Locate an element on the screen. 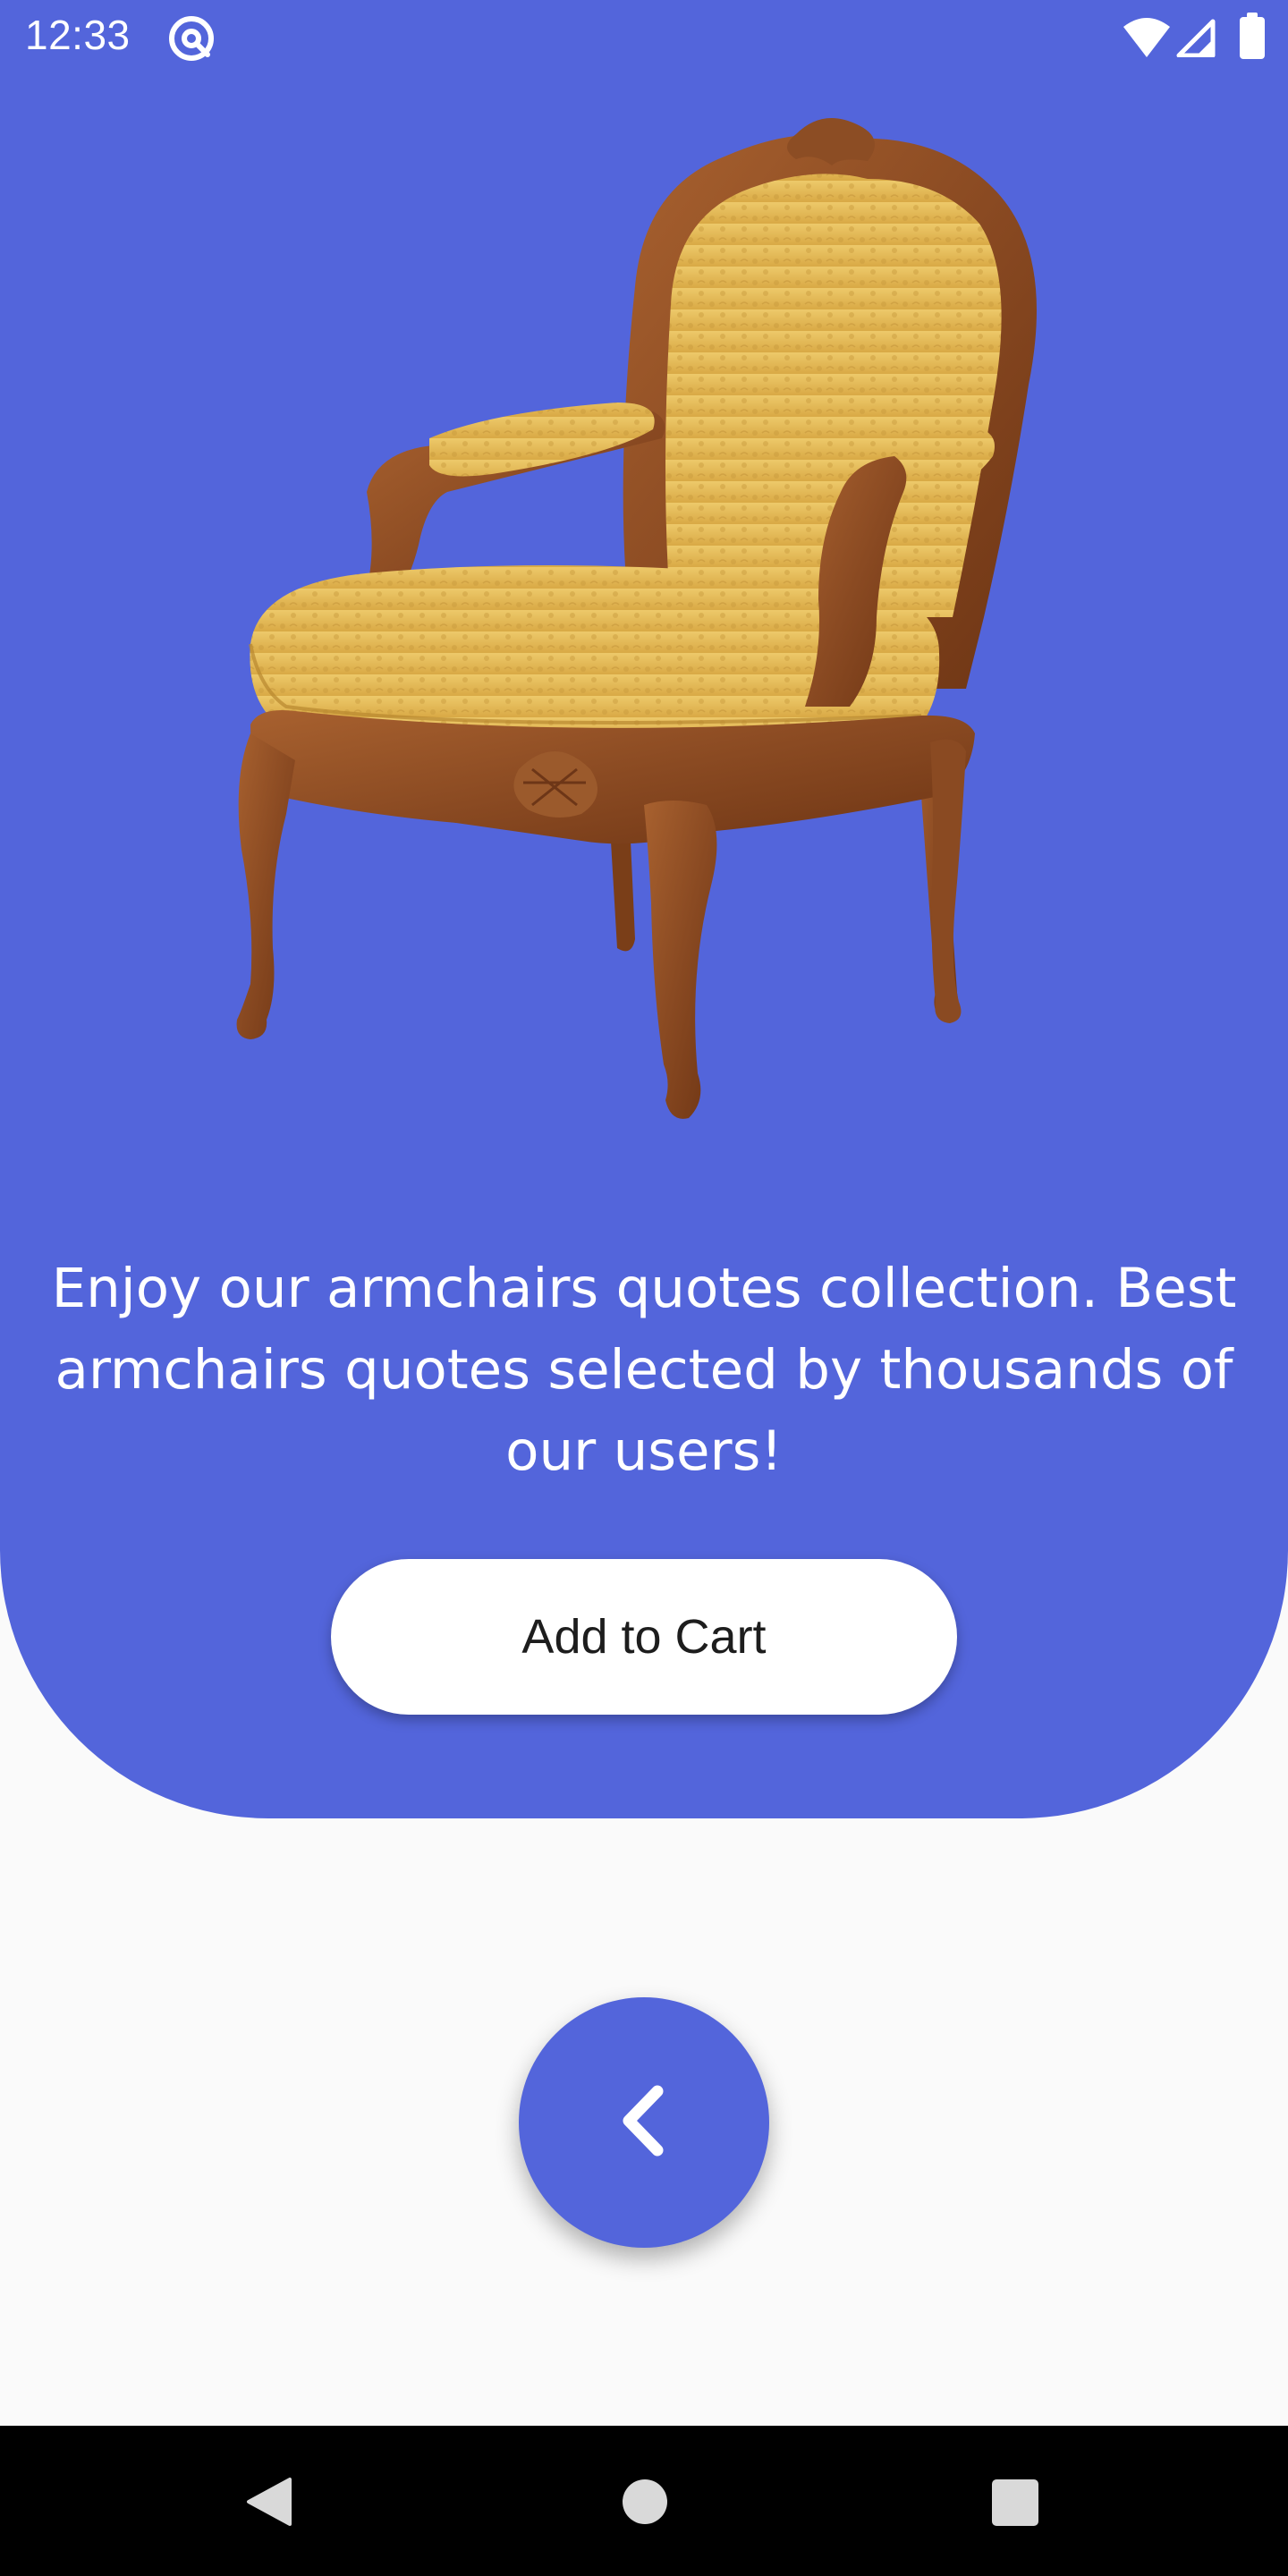 This screenshot has height=2576, width=1288. wifi-icon is located at coordinates (1146, 39).